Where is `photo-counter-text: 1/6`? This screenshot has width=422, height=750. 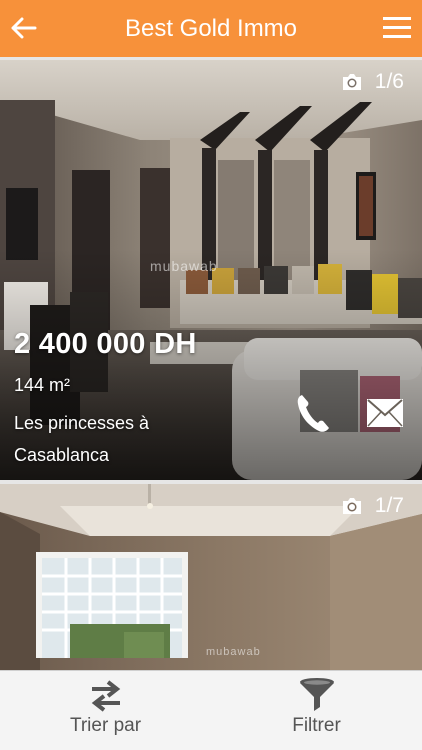 photo-counter-text: 1/6 is located at coordinates (389, 81).